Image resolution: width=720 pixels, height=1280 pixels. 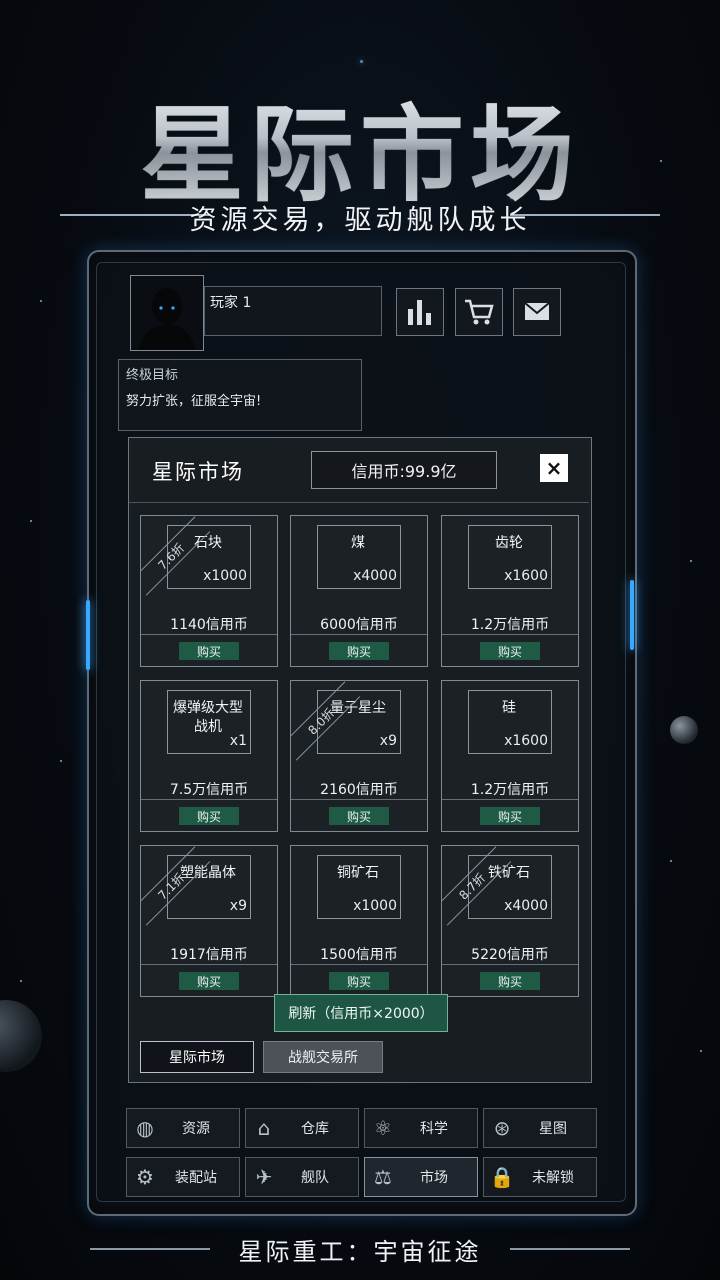 What do you see at coordinates (196, 1178) in the screenshot?
I see `nav-label: 装配站` at bounding box center [196, 1178].